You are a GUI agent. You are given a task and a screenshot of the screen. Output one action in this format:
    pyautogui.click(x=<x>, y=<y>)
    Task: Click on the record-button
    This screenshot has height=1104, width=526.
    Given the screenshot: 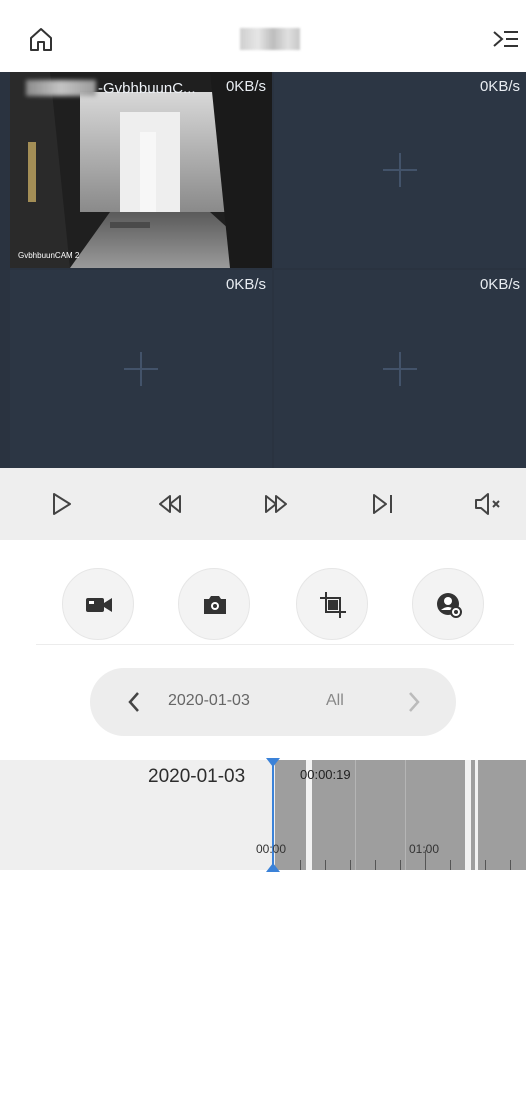 What is the action you would take?
    pyautogui.click(x=98, y=604)
    